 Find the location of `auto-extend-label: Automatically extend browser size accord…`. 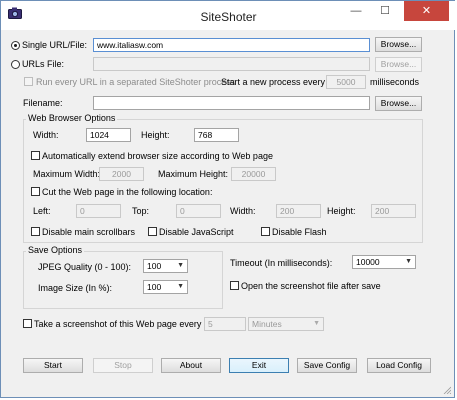

auto-extend-label: Automatically extend browser size accord… is located at coordinates (157, 156).